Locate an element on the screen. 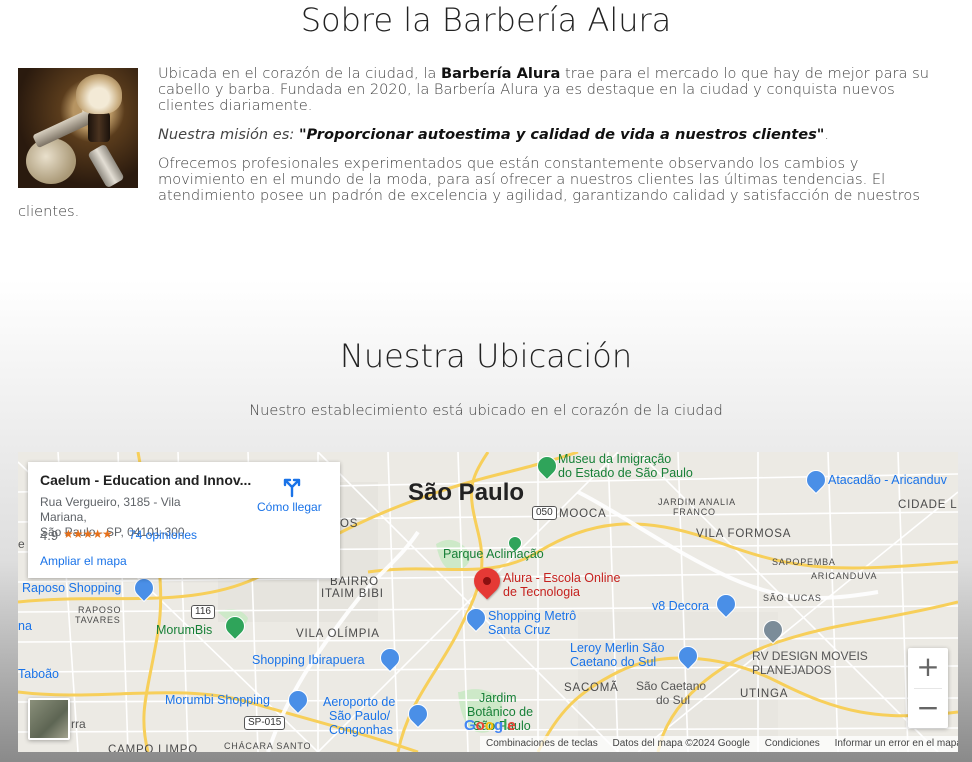 The width and height of the screenshot is (972, 762). map-label-vila-olimpia: VILA OLÍMPIA is located at coordinates (338, 634).